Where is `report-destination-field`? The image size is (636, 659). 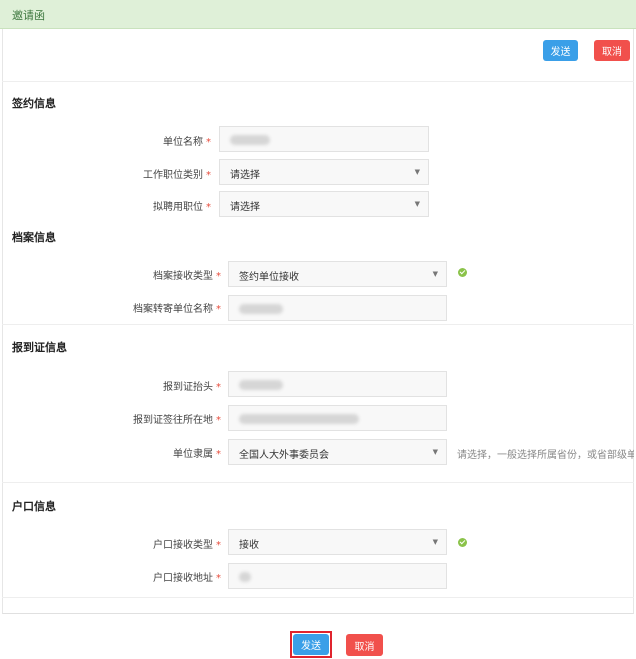
report-destination-field is located at coordinates (337, 418).